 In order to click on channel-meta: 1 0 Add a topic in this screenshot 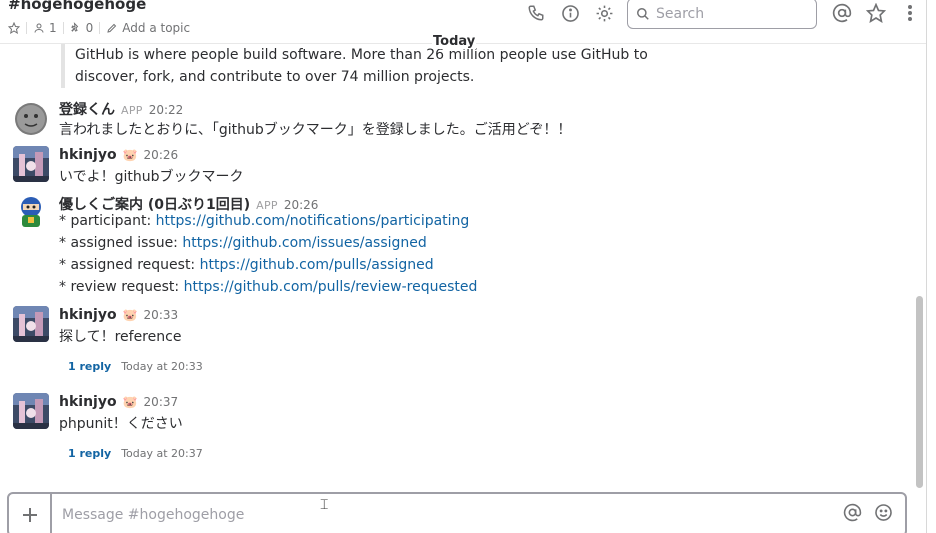, I will do `click(99, 28)`.